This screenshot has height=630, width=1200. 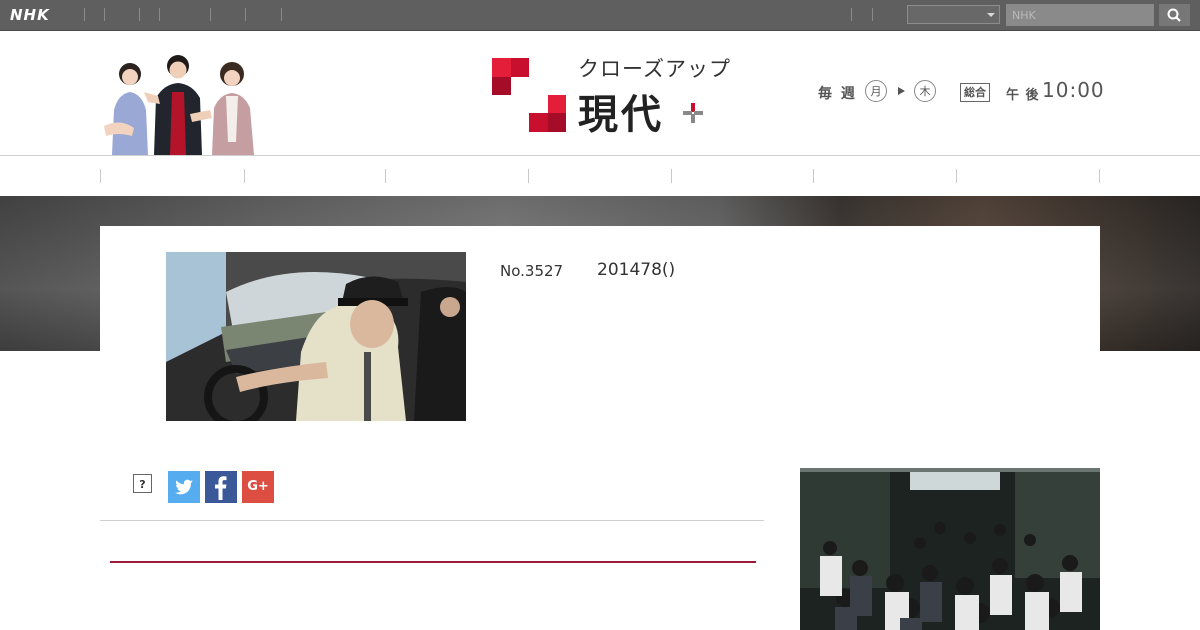 What do you see at coordinates (1073, 90) in the screenshot?
I see `schedule-time: 10:00` at bounding box center [1073, 90].